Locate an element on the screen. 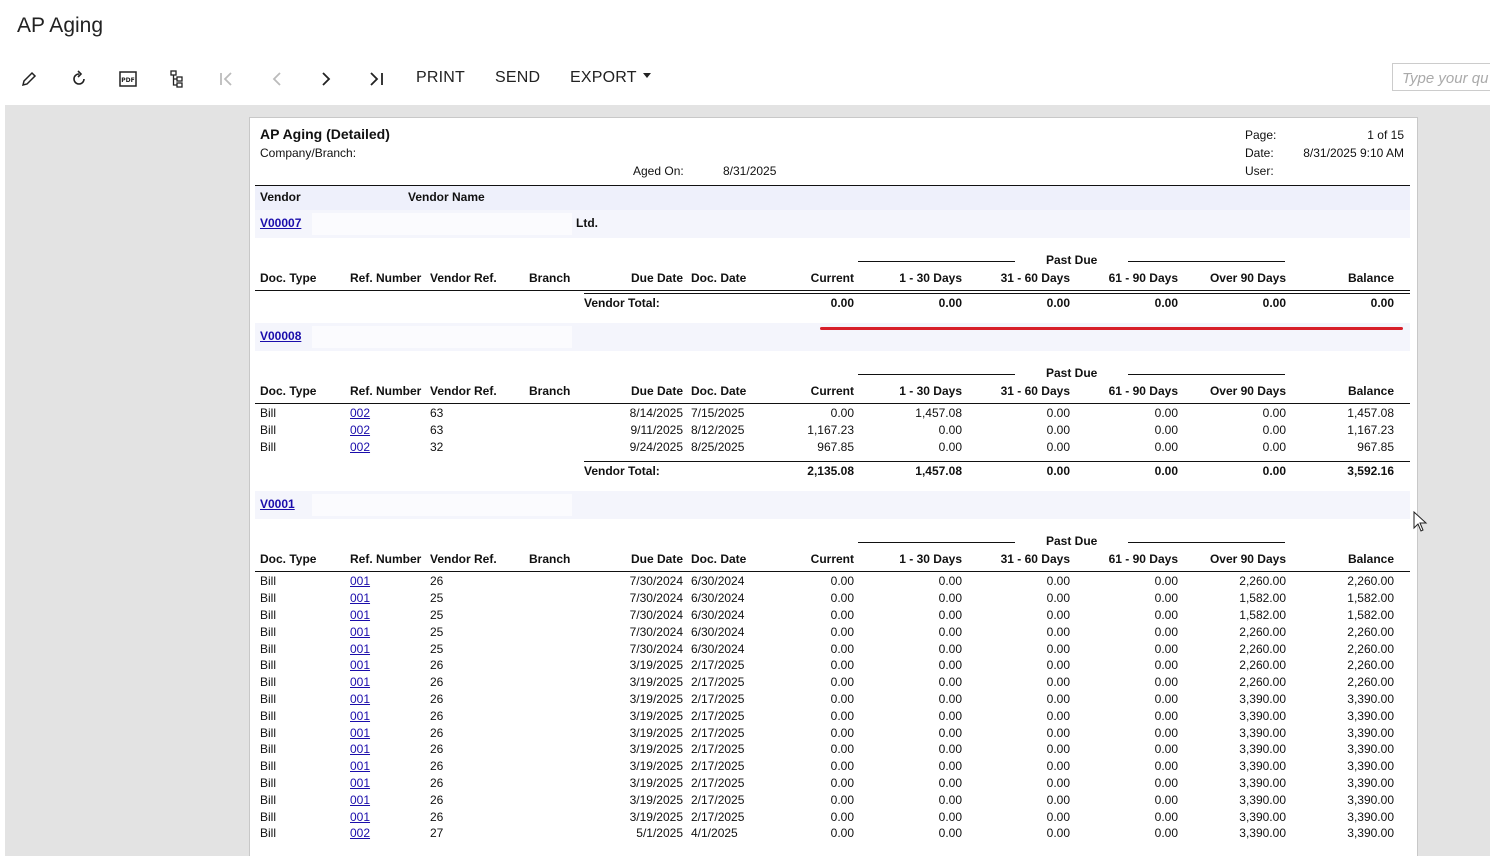 Image resolution: width=1490 pixels, height=856 pixels. column-header: 1 - 30 Days is located at coordinates (930, 559).